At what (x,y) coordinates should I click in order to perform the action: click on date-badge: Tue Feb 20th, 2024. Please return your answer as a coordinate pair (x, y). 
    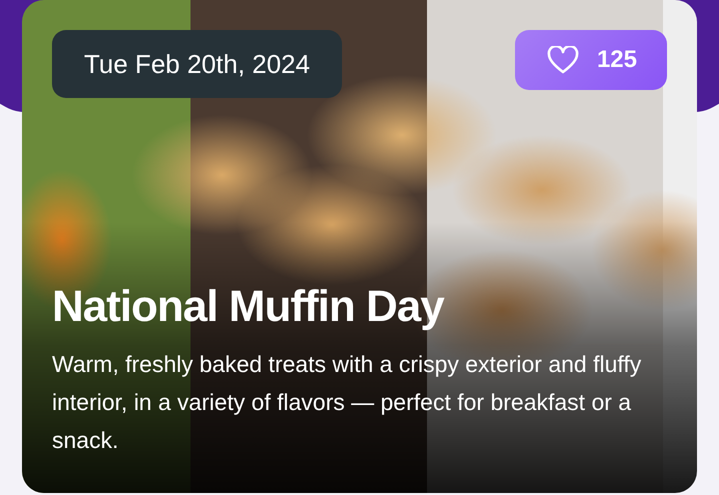
    Looking at the image, I should click on (197, 64).